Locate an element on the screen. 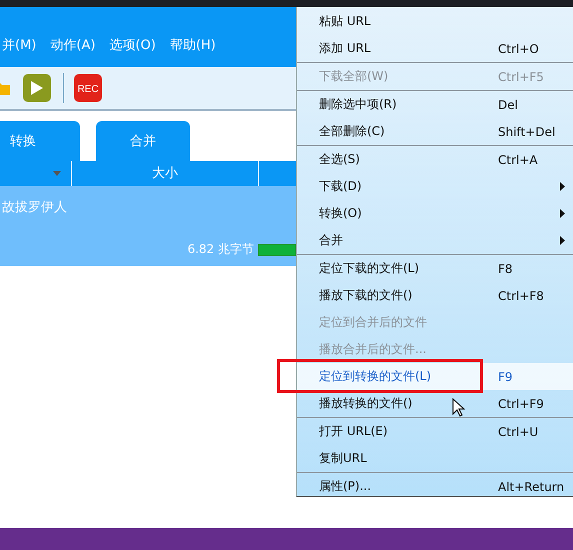 This screenshot has width=573, height=550. menu-item: 打开 URL(E) Ctrl+U is located at coordinates (435, 431).